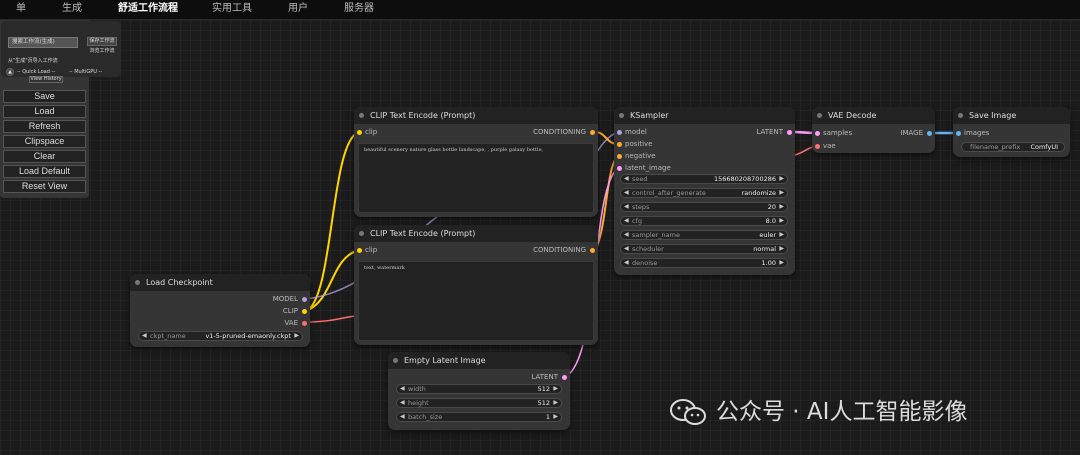  What do you see at coordinates (704, 115) in the screenshot?
I see `node-title: KSampler` at bounding box center [704, 115].